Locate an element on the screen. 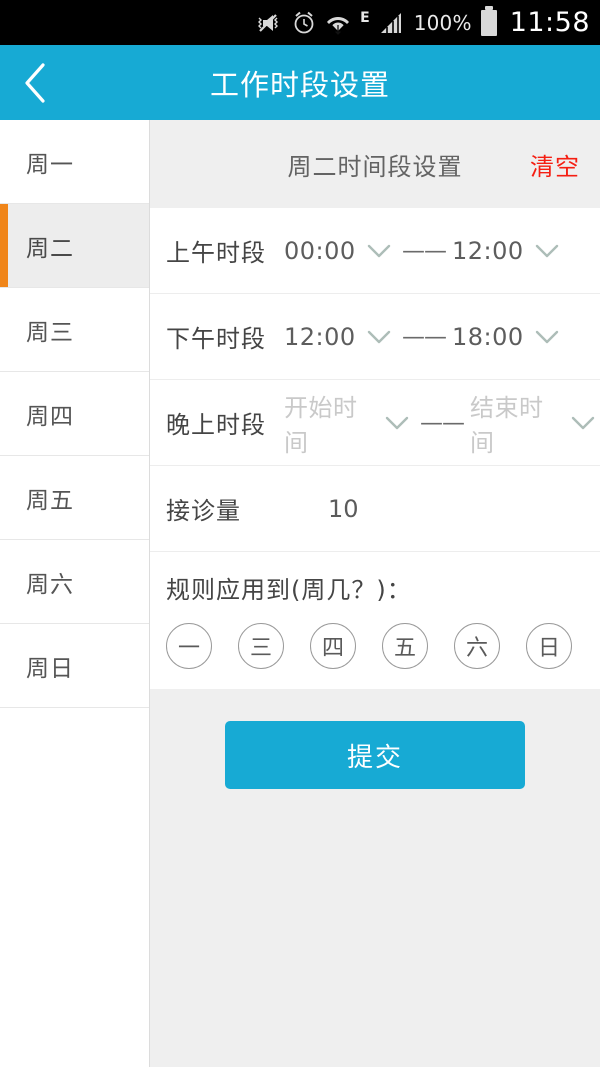  weekday-chip-thursday: 四 is located at coordinates (333, 646).